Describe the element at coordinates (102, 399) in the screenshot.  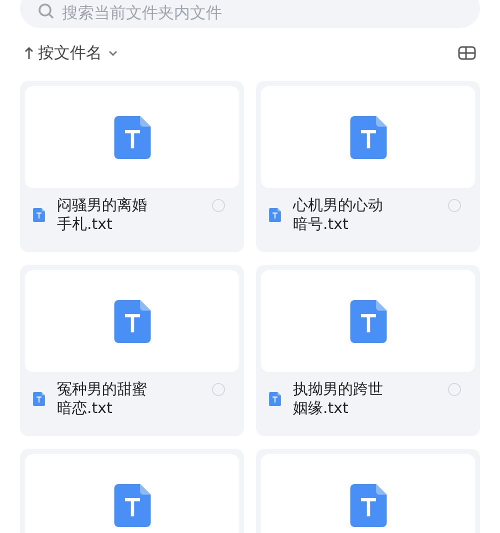
I see `file-name: 冤种男的甜蜜暗恋.txt` at that location.